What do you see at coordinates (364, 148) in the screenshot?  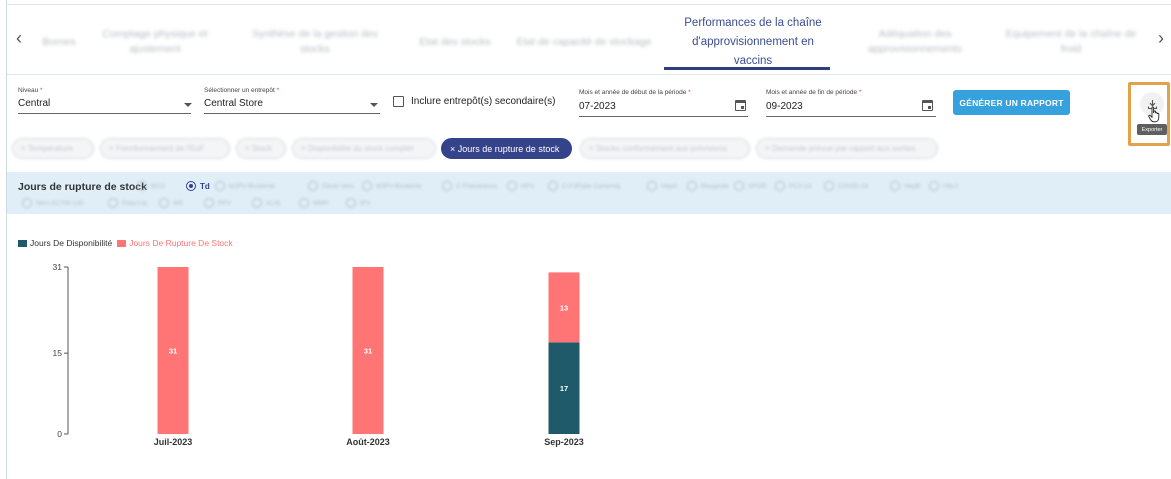 I see `chip-disponibilite: × Disponibilité du stock complet` at bounding box center [364, 148].